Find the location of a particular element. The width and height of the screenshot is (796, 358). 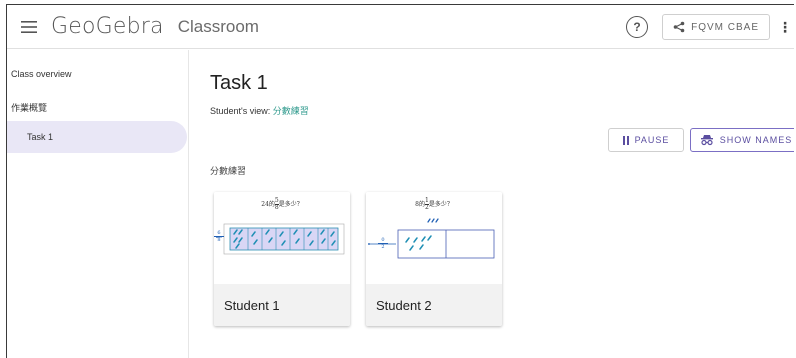

student-work-thumbnail: 24的 5 8 是多少？ 6 8 is located at coordinates (282, 238).